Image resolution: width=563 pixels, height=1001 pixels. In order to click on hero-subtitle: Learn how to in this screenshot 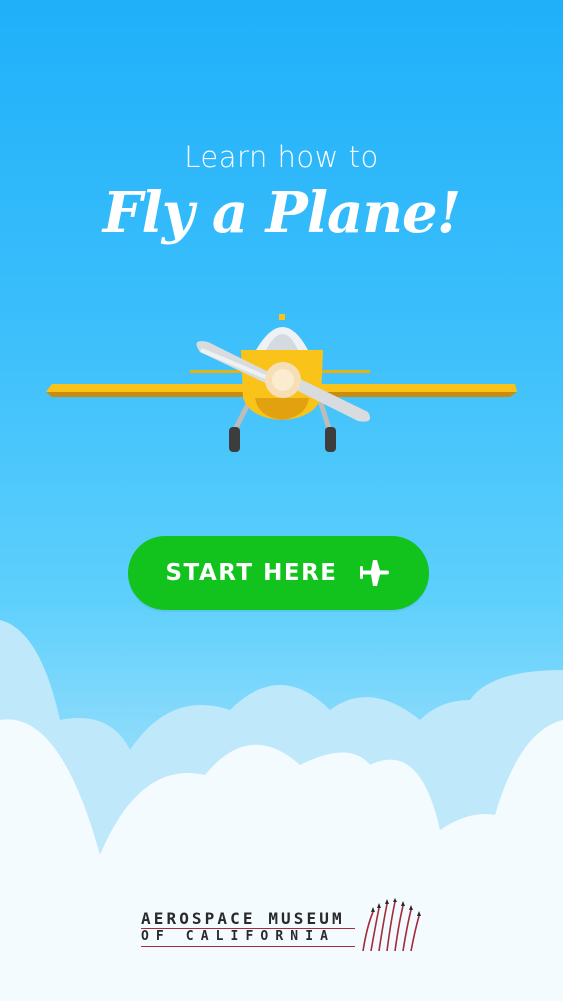, I will do `click(281, 157)`.